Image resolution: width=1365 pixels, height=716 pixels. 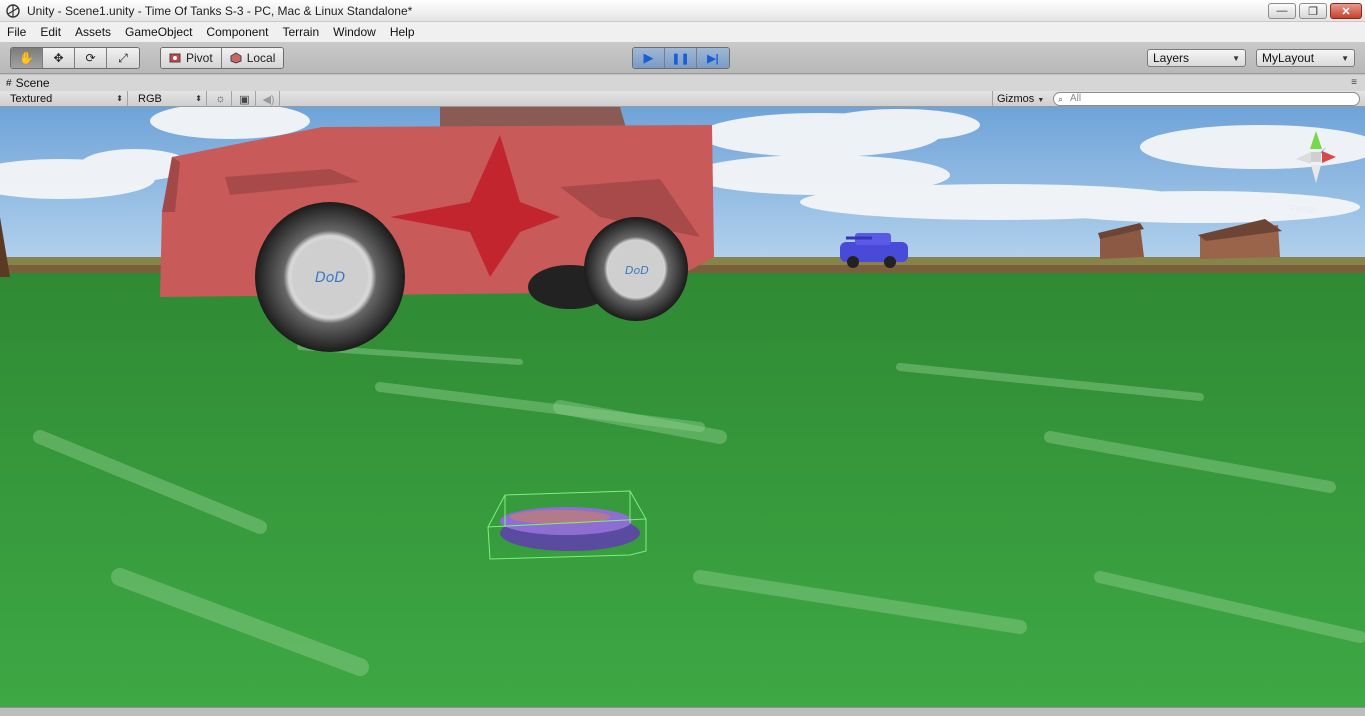 I want to click on minimize-icon: —, so click(x=1282, y=11).